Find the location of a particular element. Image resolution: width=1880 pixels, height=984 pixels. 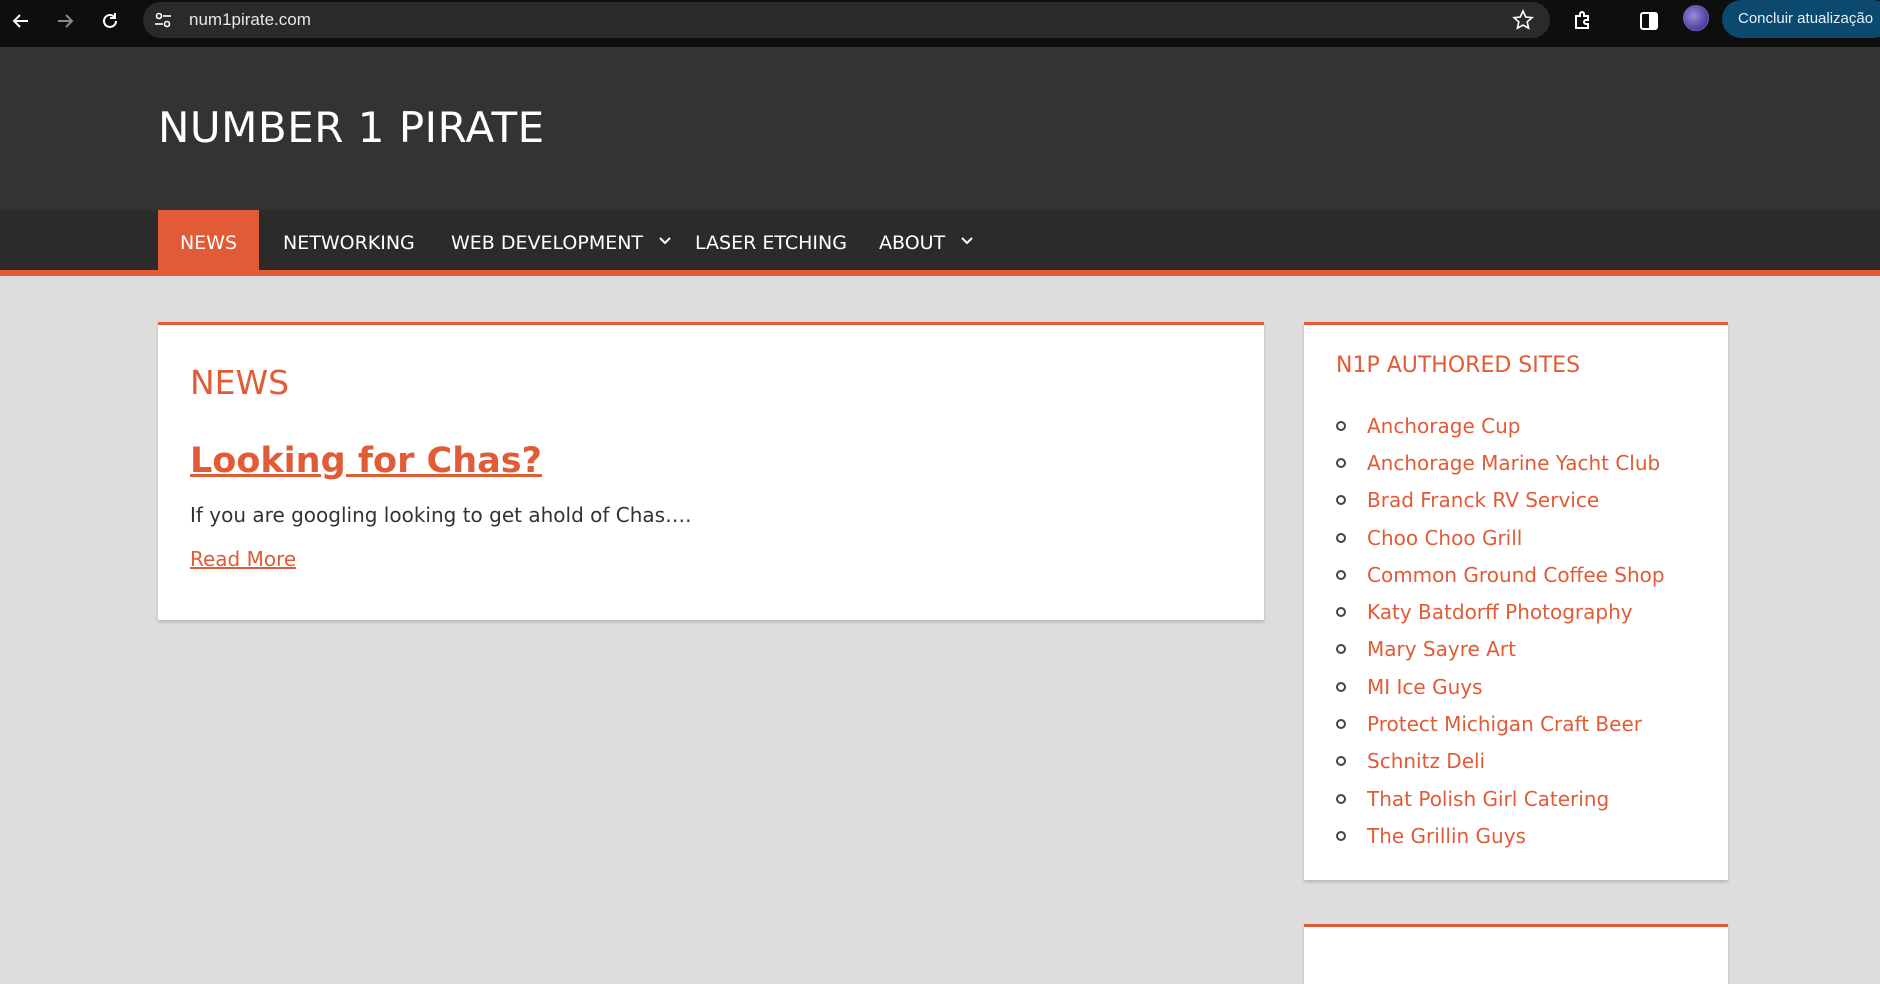

nav-item-laser-etching: LASER ETCHING is located at coordinates (771, 243).